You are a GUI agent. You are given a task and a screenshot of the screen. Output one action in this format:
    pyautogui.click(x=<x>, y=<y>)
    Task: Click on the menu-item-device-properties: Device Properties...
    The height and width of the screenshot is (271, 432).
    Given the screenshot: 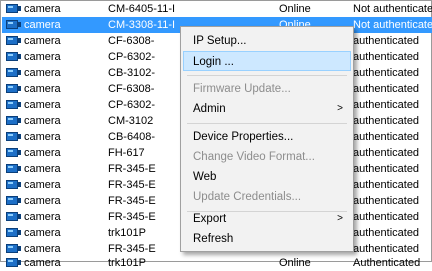 What is the action you would take?
    pyautogui.click(x=267, y=137)
    